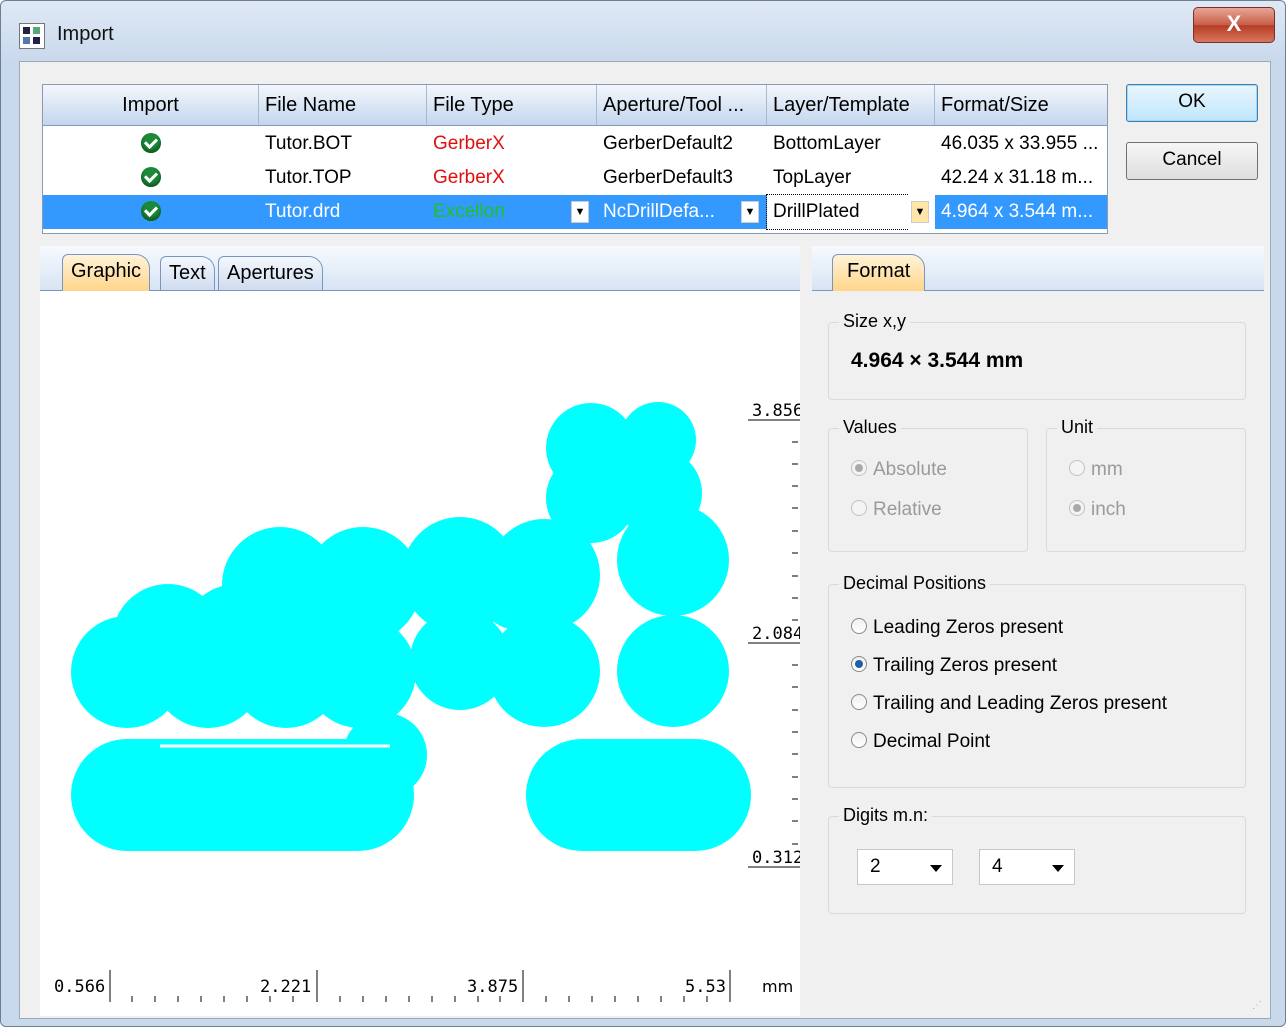 This screenshot has width=1286, height=1027. I want to click on file-type-cell: GerberX, so click(469, 177).